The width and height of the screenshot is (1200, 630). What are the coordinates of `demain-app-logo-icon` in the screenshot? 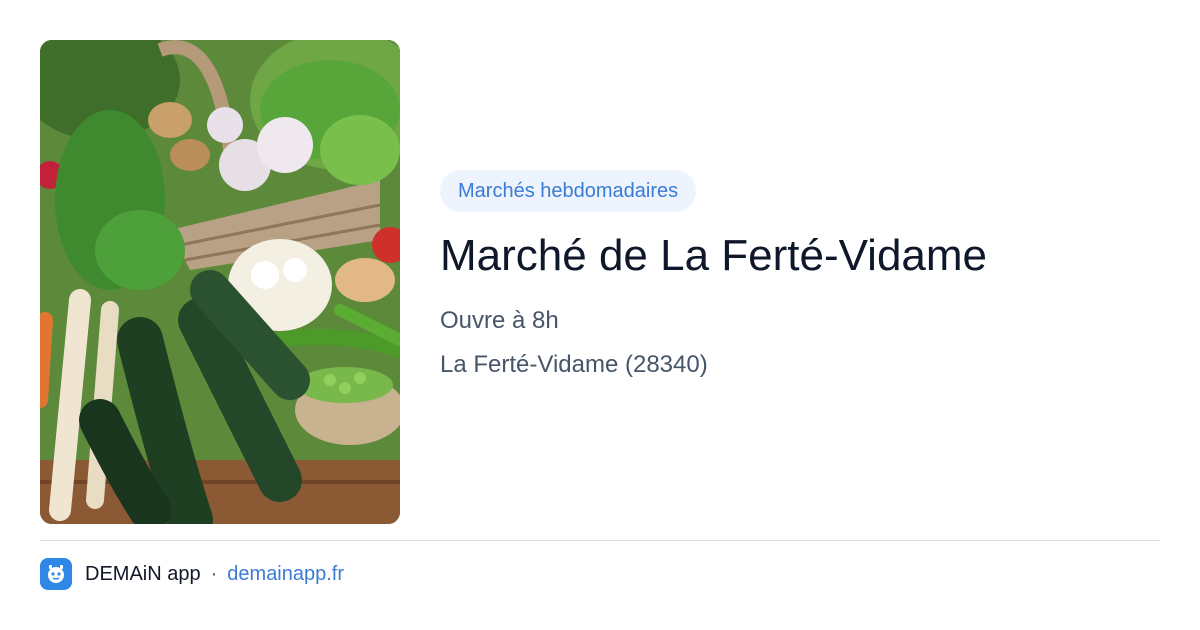 It's located at (56, 574).